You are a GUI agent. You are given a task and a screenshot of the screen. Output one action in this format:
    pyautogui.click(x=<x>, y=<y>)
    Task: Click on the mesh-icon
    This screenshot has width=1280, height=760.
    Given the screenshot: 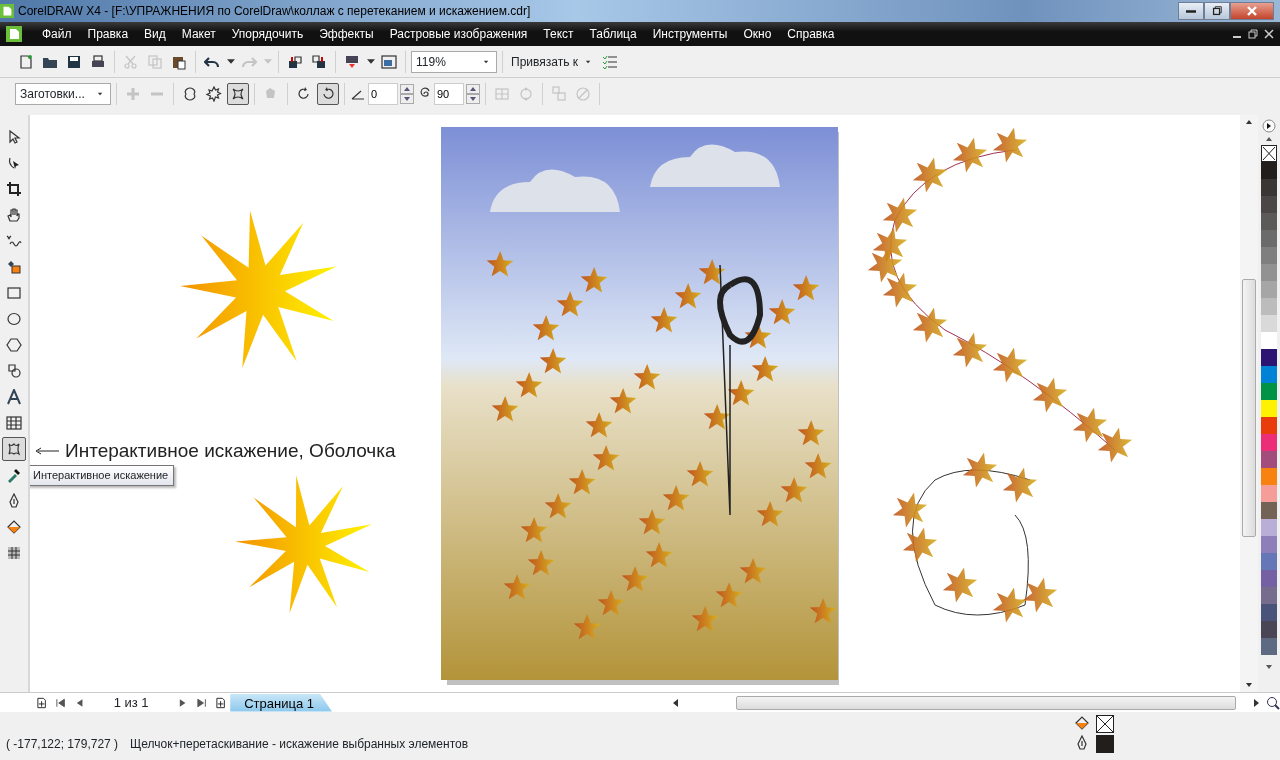 What is the action you would take?
    pyautogui.click(x=14, y=553)
    